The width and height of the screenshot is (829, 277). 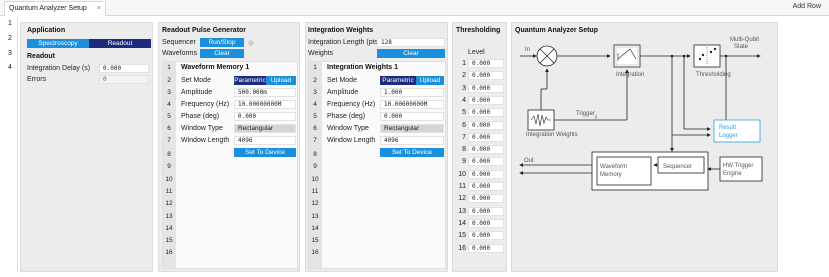 I want to click on row-number: 2, so click(x=10, y=38).